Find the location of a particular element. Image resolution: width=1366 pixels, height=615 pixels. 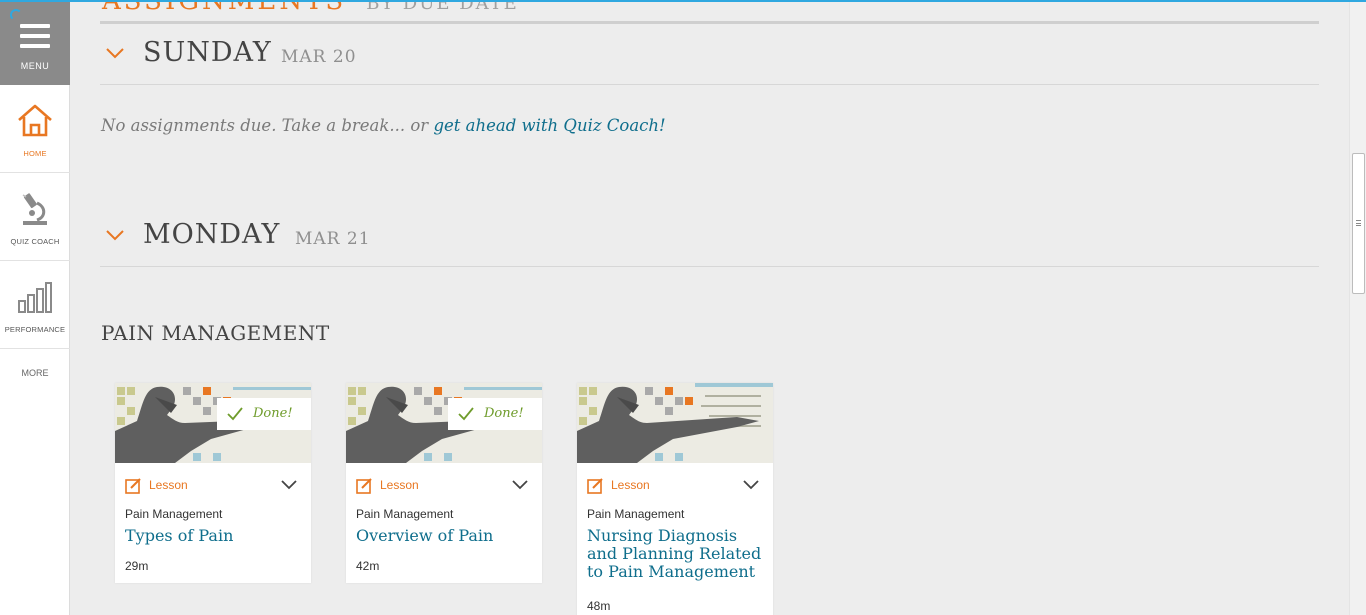

page-title: ASSIGNMENTS BY DUE DATE is located at coordinates (310, 8).